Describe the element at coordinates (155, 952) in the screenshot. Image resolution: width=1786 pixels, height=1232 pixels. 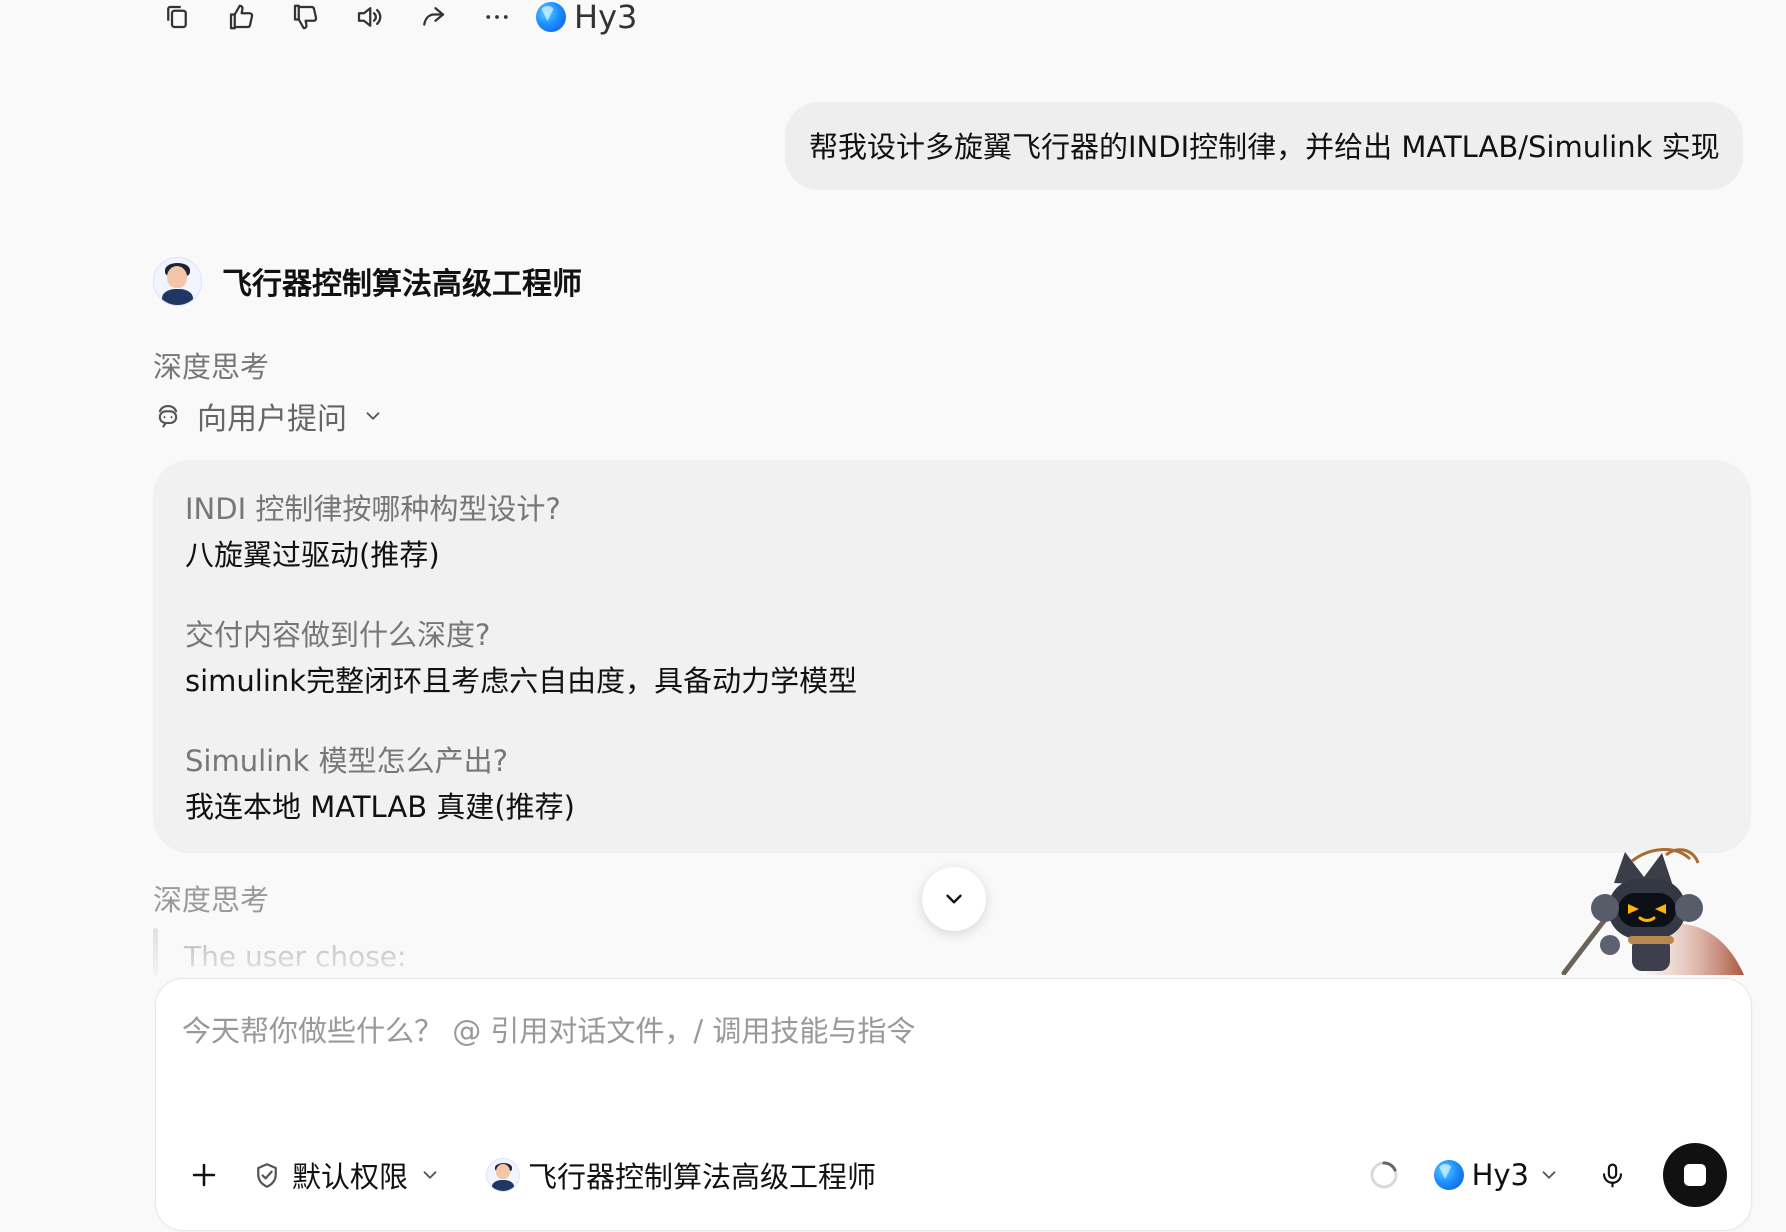
I see `thinking-quote-bar` at that location.